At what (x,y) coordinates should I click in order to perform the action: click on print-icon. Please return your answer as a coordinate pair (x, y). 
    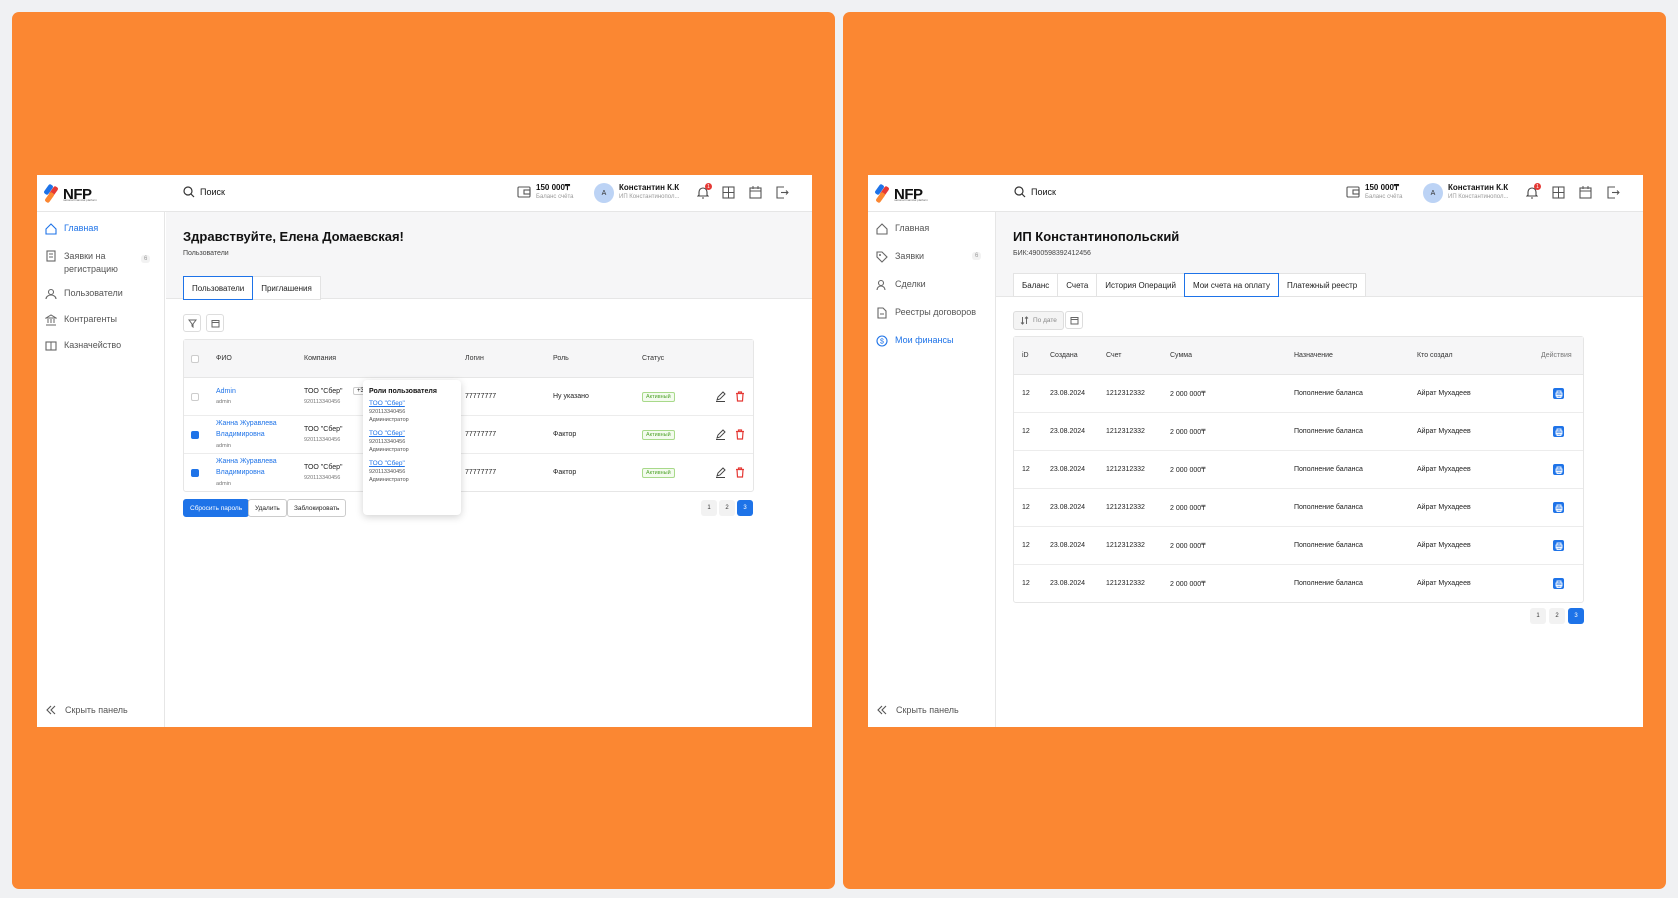
    Looking at the image, I should click on (1558, 432).